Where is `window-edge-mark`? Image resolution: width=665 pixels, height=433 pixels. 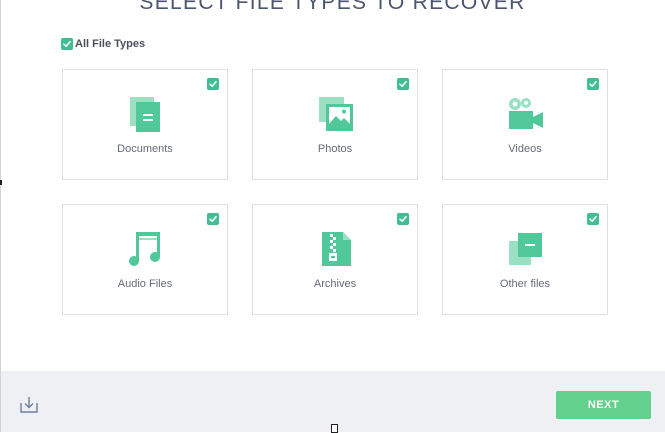 window-edge-mark is located at coordinates (1, 182).